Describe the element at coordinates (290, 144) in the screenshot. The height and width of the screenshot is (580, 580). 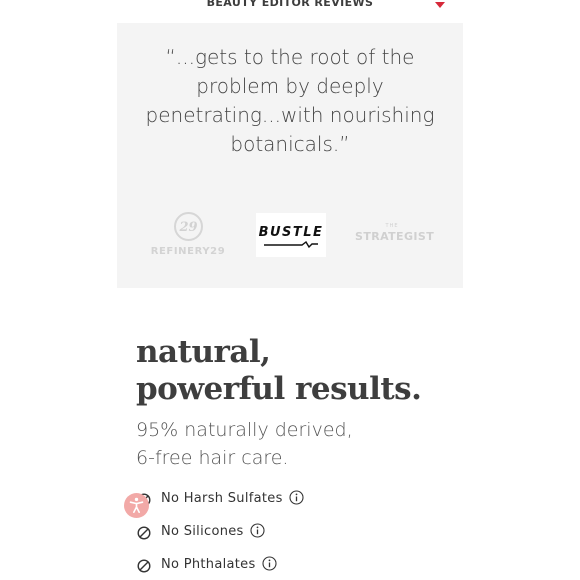
I see `quote-line: botanicals.”` at that location.